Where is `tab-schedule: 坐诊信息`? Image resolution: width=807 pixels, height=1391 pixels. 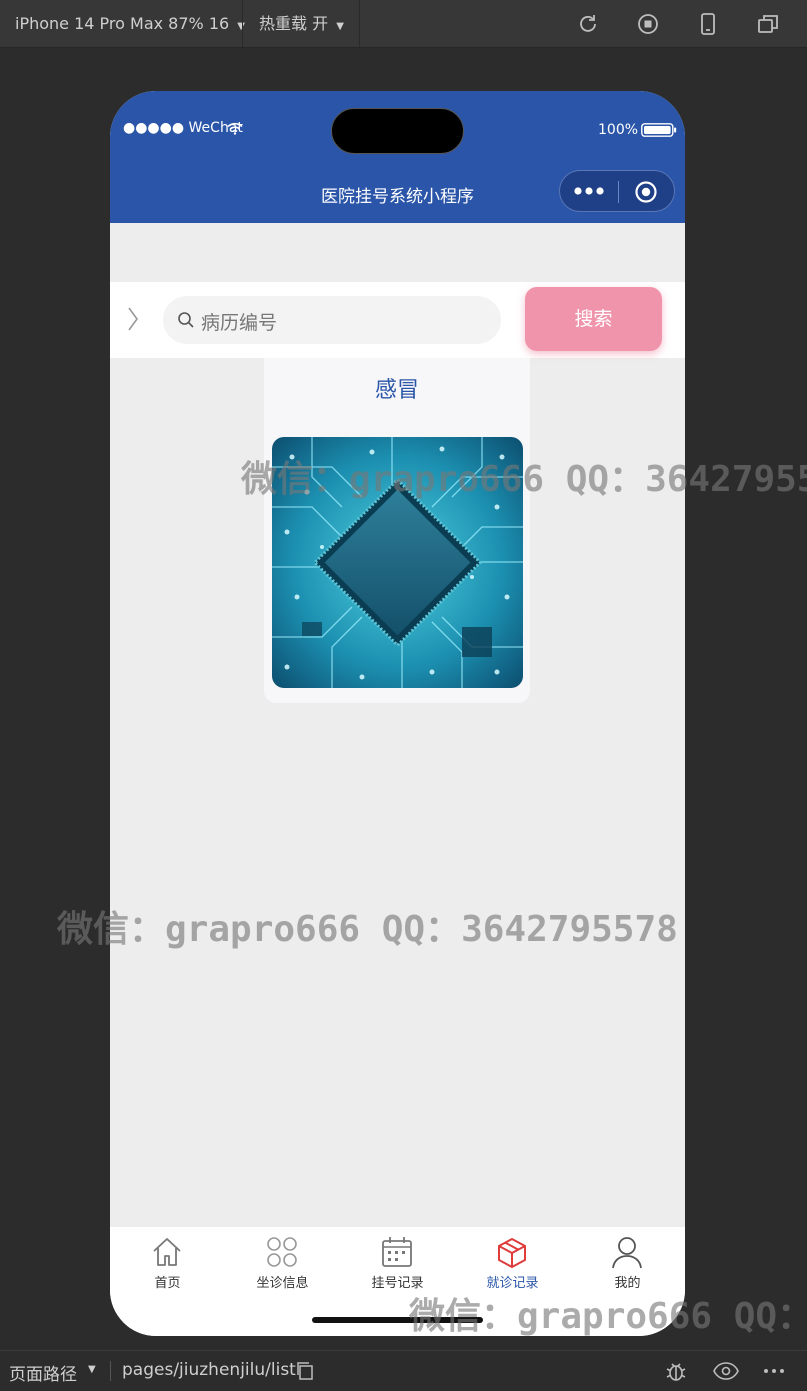
tab-schedule: 坐诊信息 is located at coordinates (282, 1262).